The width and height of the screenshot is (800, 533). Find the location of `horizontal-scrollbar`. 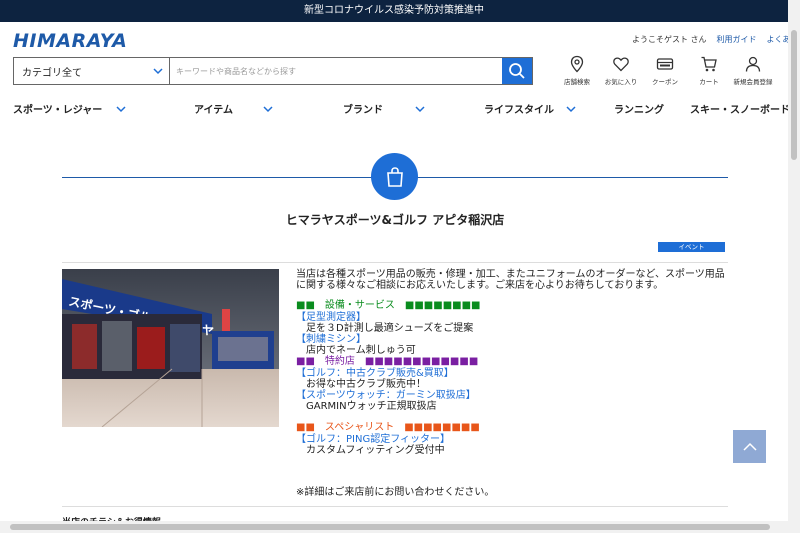

horizontal-scrollbar is located at coordinates (394, 527).